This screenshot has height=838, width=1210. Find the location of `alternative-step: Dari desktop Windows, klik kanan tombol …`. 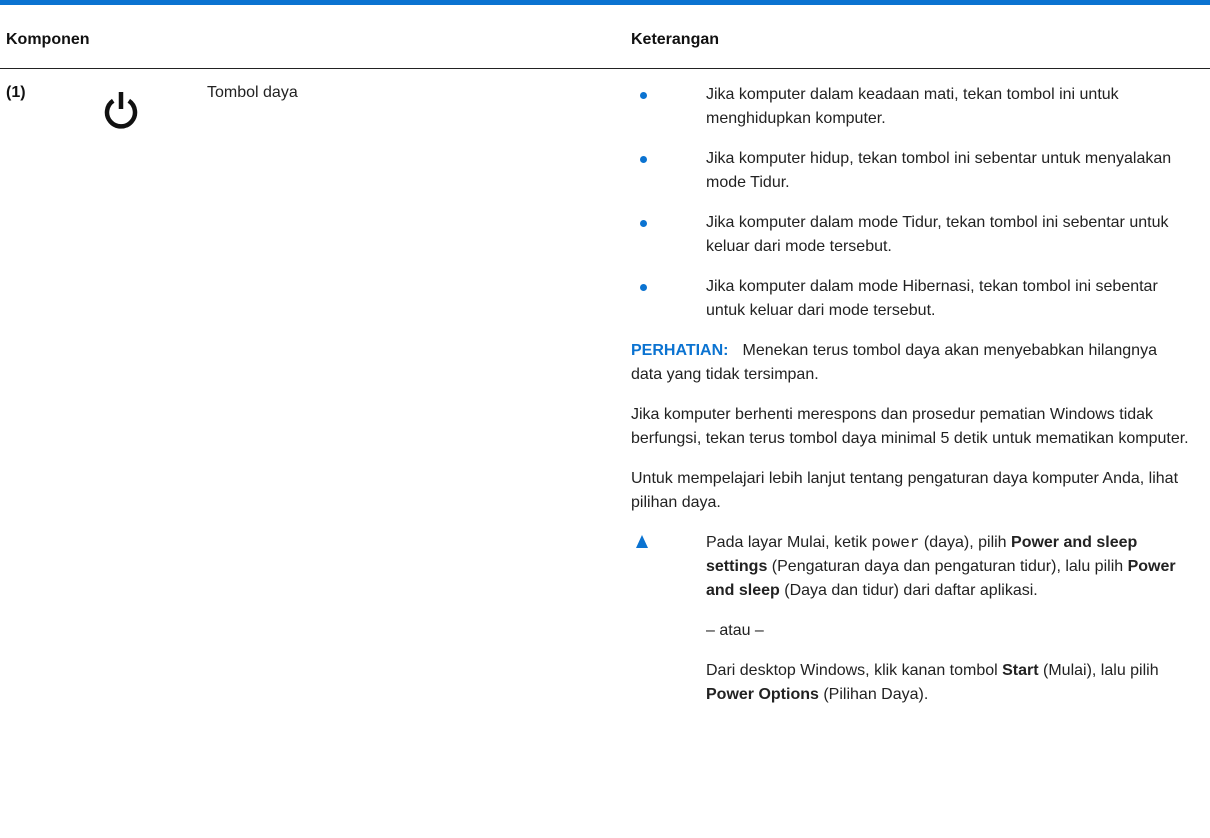

alternative-step: Dari desktop Windows, klik kanan tombol … is located at coordinates (932, 682).